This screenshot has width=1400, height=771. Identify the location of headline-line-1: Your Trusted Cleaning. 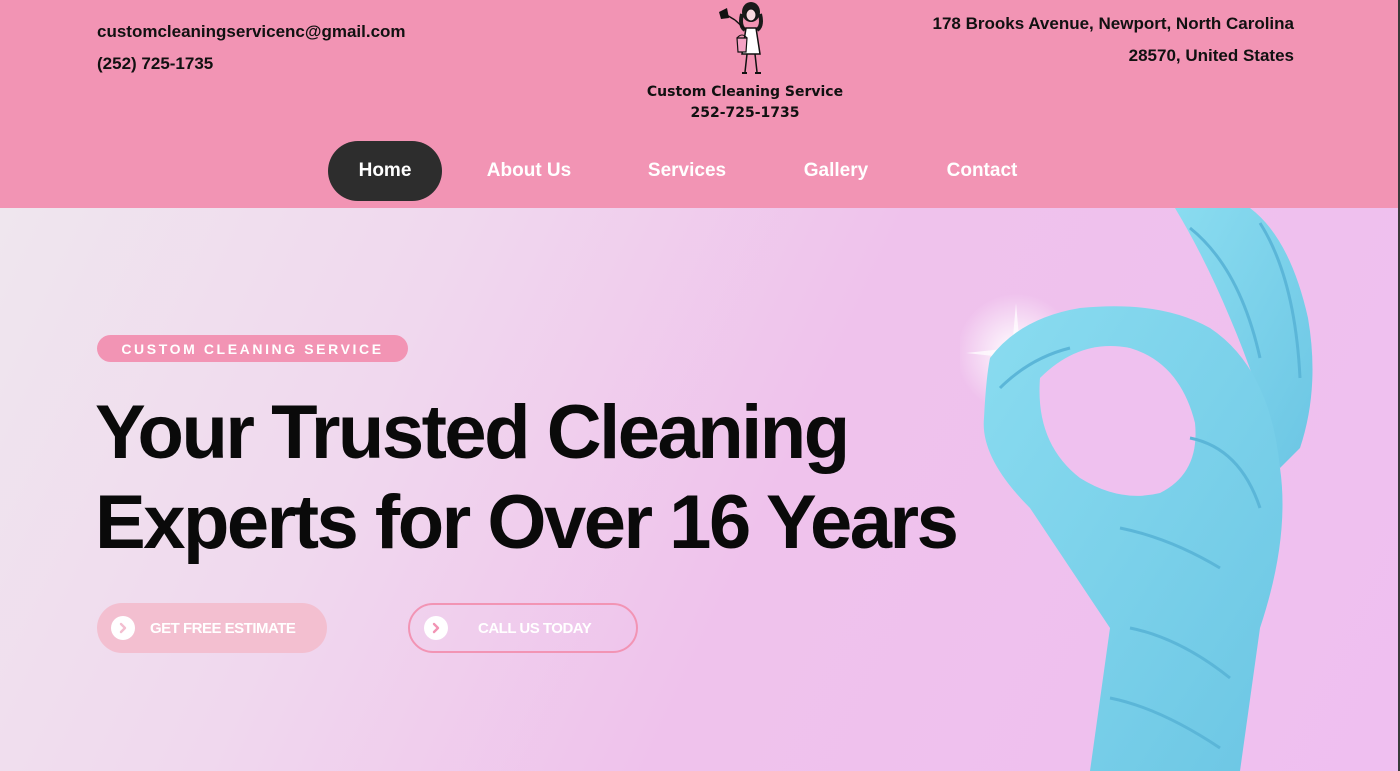
(472, 432).